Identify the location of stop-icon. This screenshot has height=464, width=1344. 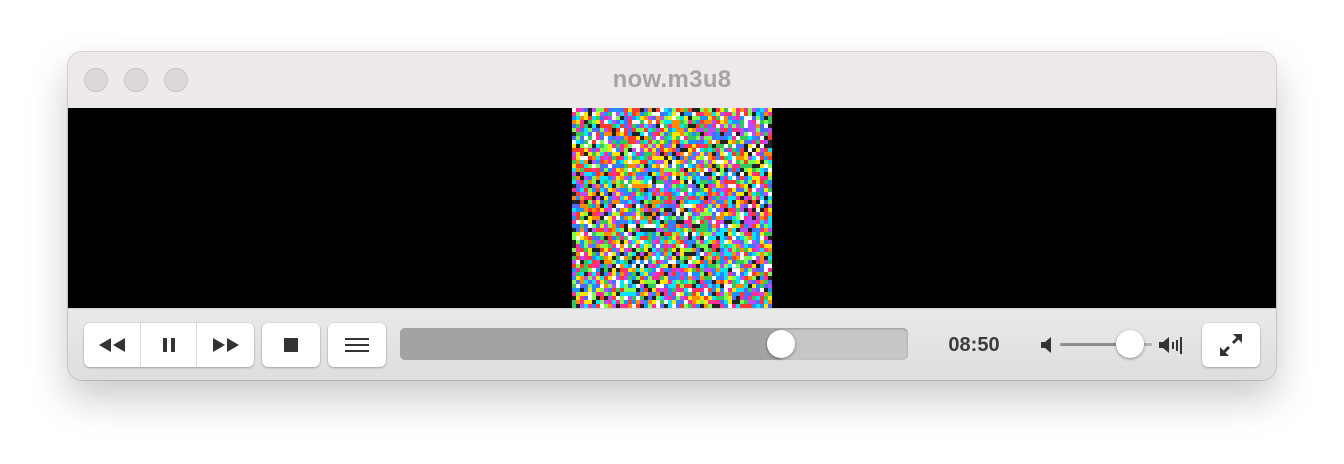
(291, 345).